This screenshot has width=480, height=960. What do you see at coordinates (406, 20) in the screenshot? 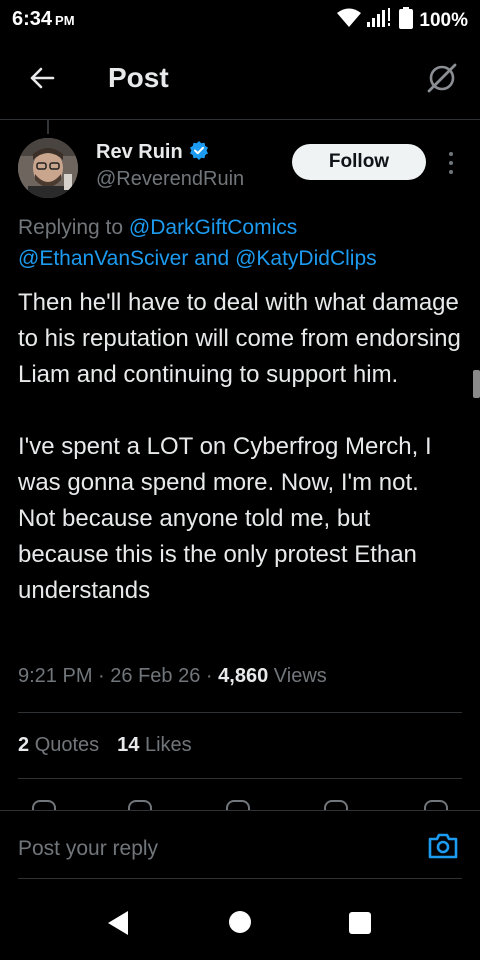
I see `battery-icon` at bounding box center [406, 20].